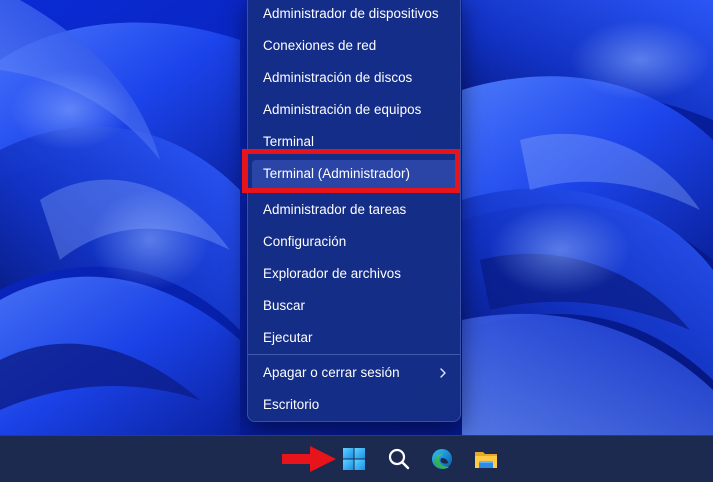  I want to click on menu-item-disk-management: Administración de discos, so click(355, 79).